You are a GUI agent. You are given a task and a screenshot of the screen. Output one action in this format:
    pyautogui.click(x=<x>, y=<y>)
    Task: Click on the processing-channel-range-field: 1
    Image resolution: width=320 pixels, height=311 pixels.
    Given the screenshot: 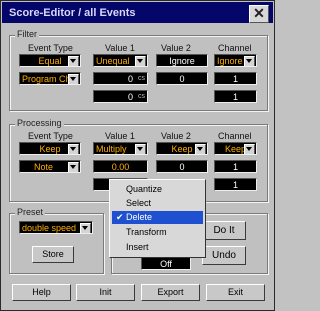 What is the action you would take?
    pyautogui.click(x=235, y=184)
    